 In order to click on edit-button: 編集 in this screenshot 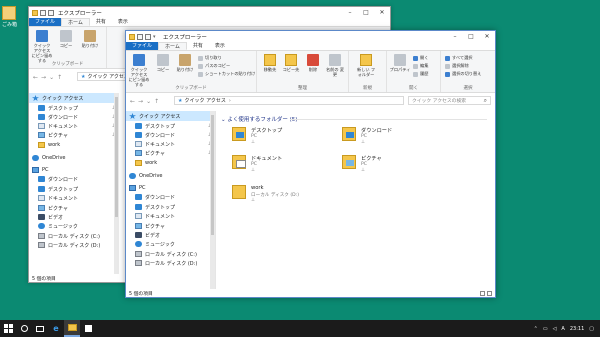, I will do `click(420, 66)`.